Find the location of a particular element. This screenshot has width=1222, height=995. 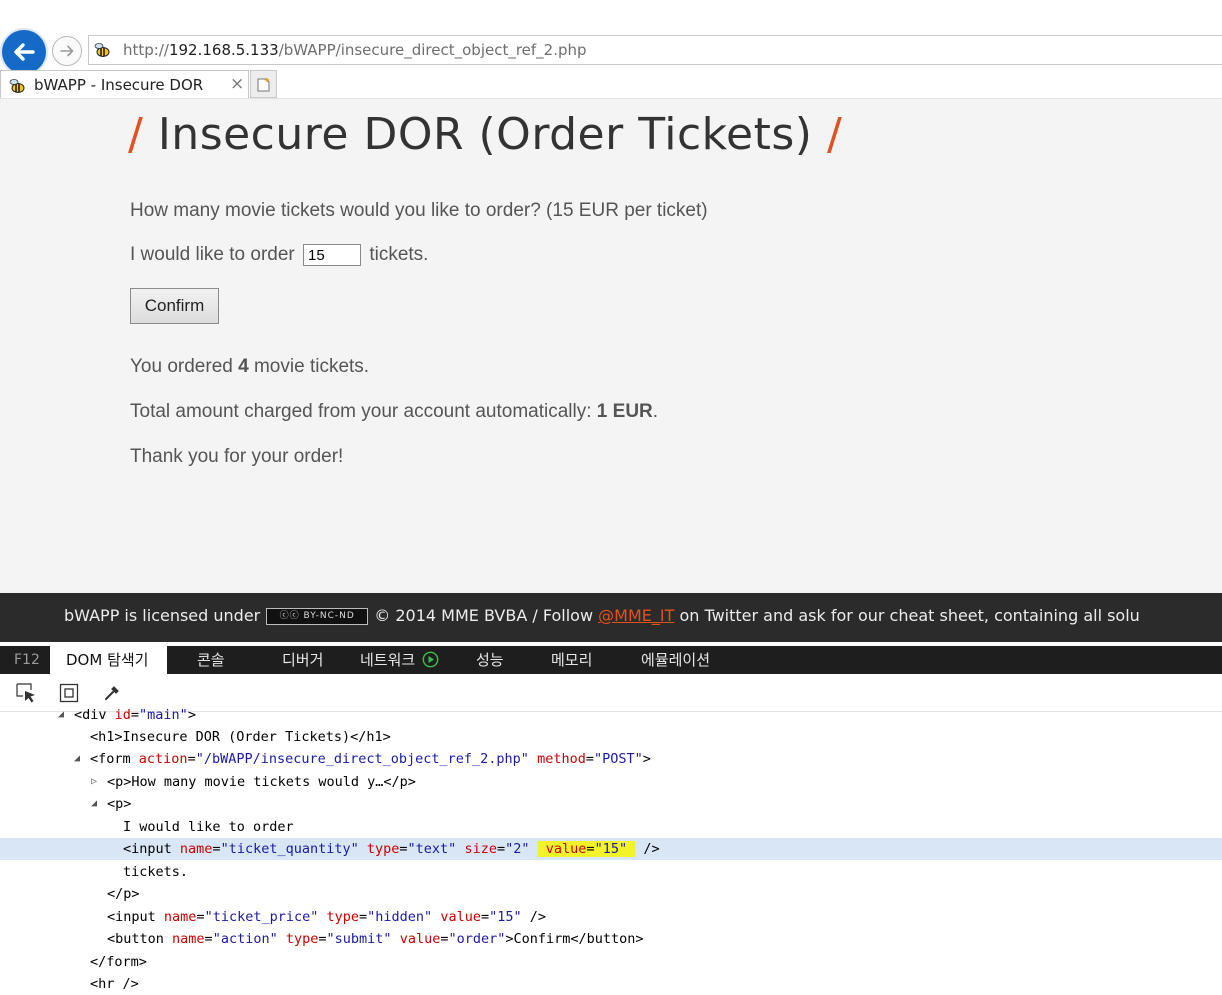

box-model-icon is located at coordinates (69, 693).